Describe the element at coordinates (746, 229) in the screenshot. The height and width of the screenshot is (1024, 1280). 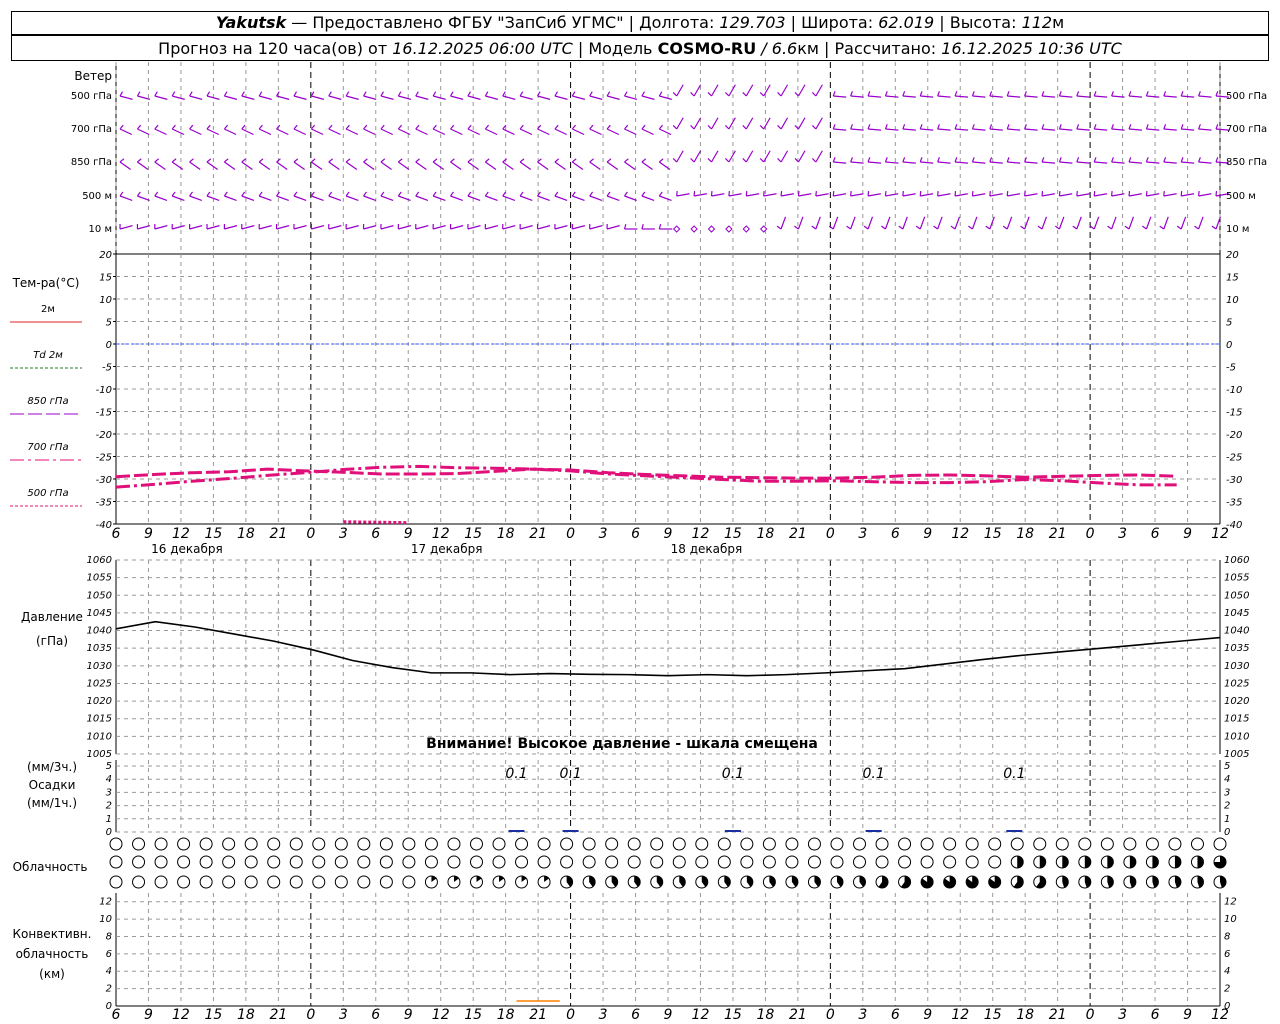
I see `wind-calm-mark` at that location.